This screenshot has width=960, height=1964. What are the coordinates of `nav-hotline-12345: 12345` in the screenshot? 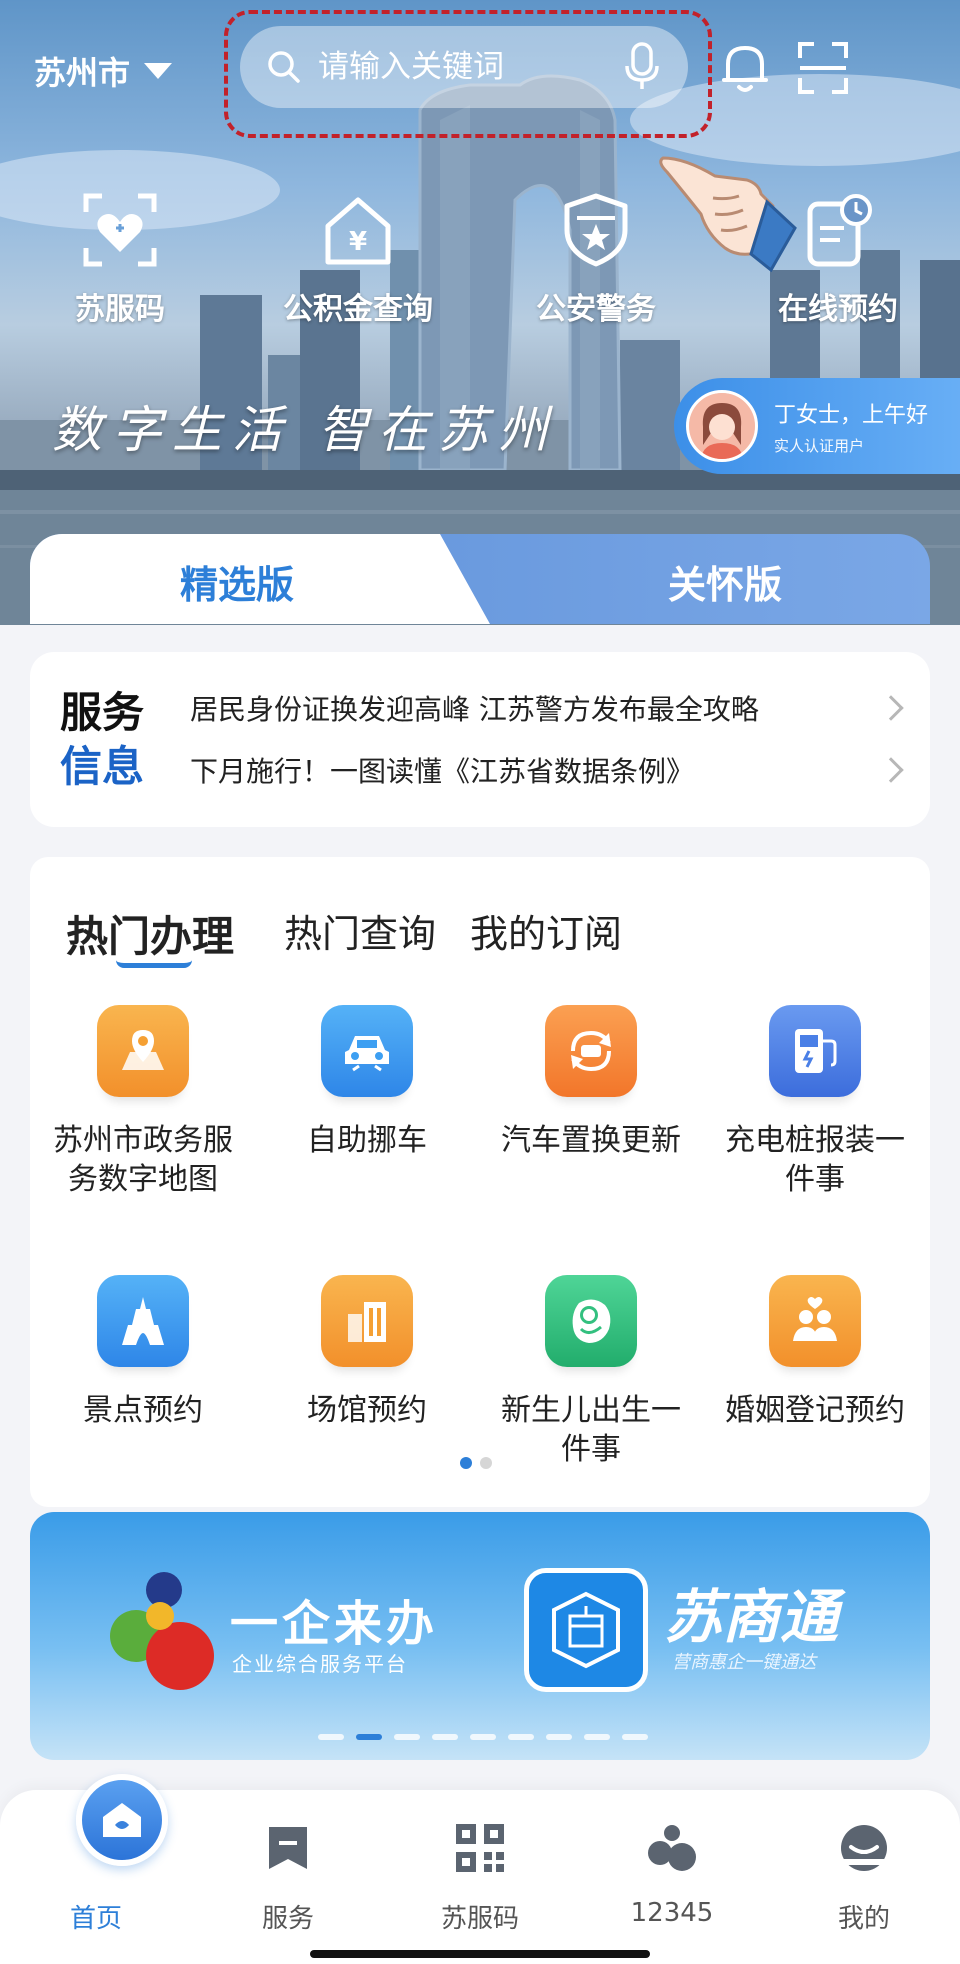 It's located at (672, 1873).